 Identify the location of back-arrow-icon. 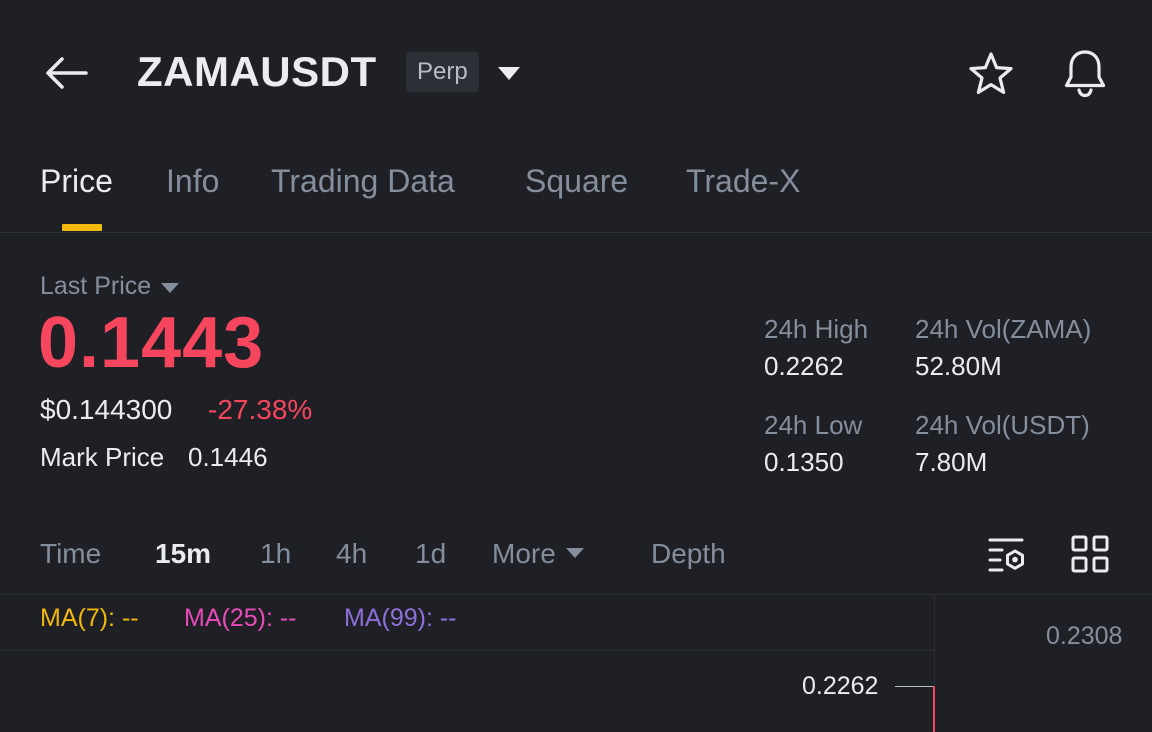
(67, 73).